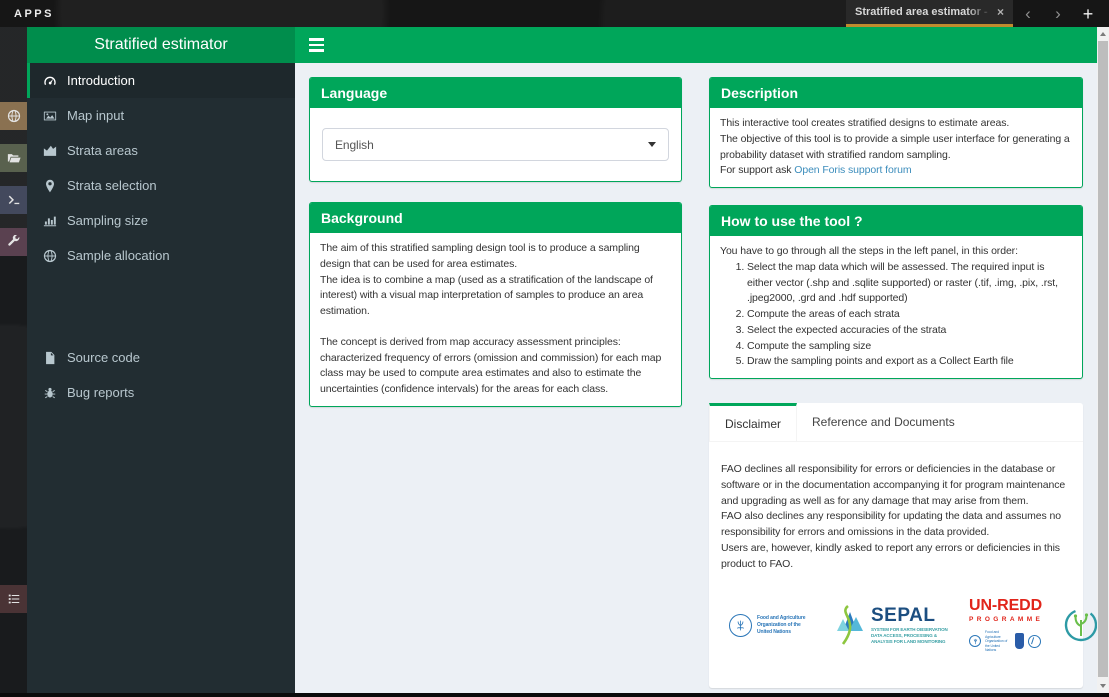 The image size is (1109, 697). I want to click on howto-step: Compute the areas of each strata, so click(909, 315).